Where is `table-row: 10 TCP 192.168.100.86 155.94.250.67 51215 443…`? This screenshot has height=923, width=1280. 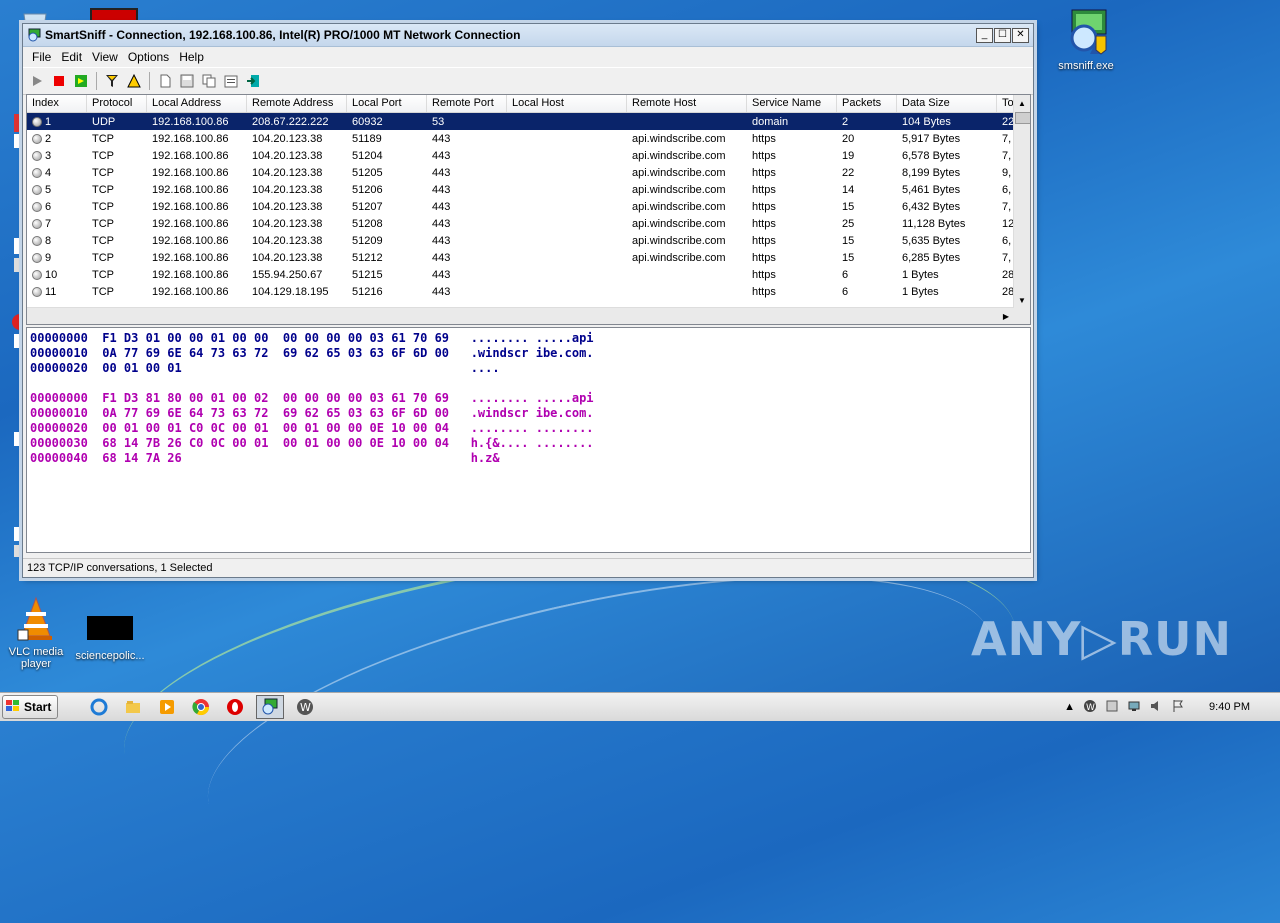
table-row: 10 TCP 192.168.100.86 155.94.250.67 51215 443… is located at coordinates (528, 274).